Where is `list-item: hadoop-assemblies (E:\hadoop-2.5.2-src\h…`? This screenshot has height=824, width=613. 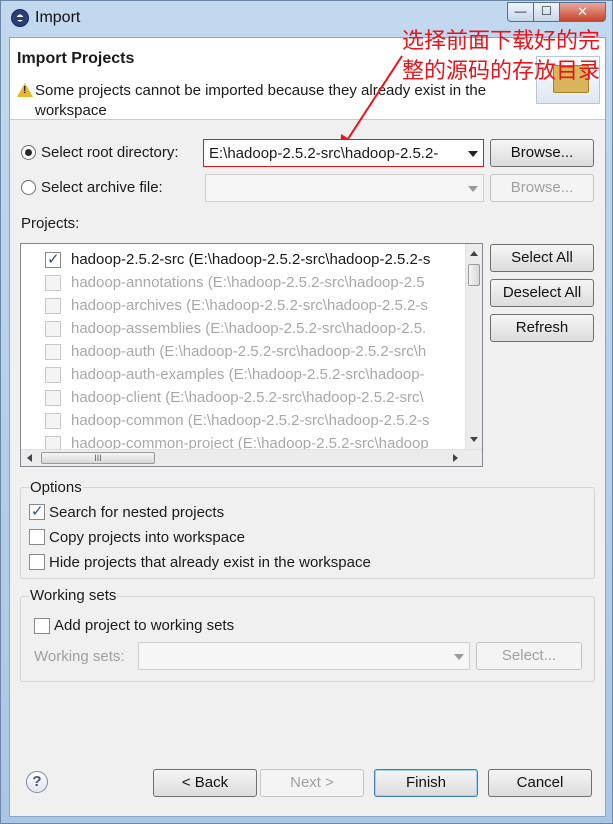
list-item: hadoop-assemblies (E:\hadoop-2.5.2-src\h… is located at coordinates (255, 329).